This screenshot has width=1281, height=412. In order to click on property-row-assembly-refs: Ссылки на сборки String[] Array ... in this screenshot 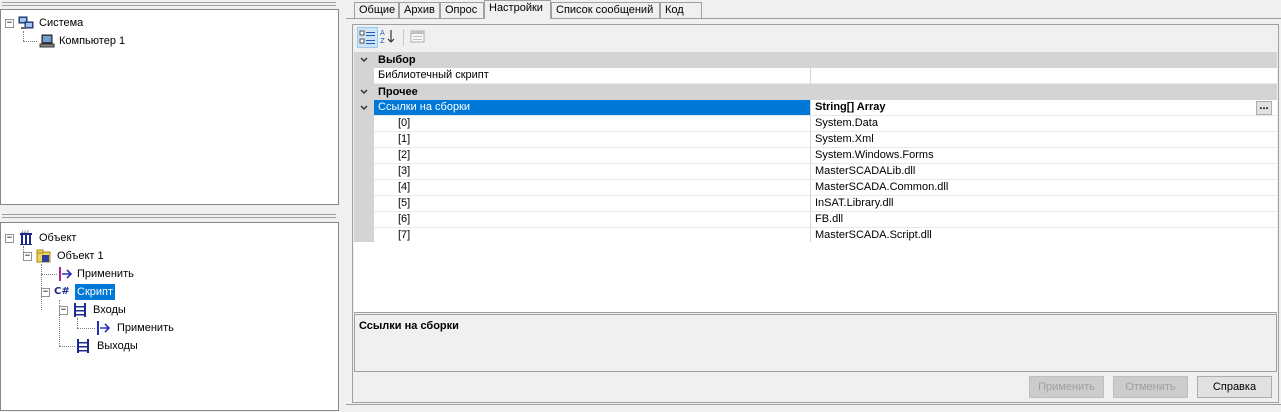, I will do `click(815, 108)`.